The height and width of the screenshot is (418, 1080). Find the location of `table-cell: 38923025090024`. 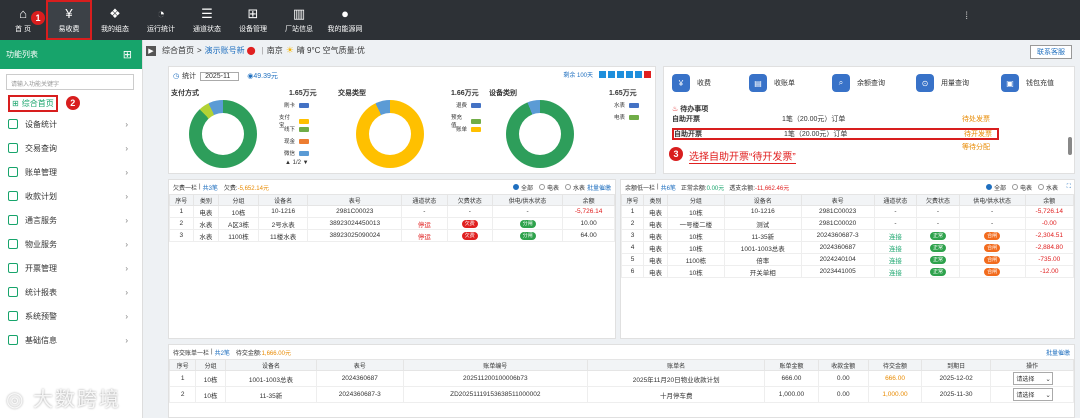

table-cell: 38923025090024 is located at coordinates (355, 235).